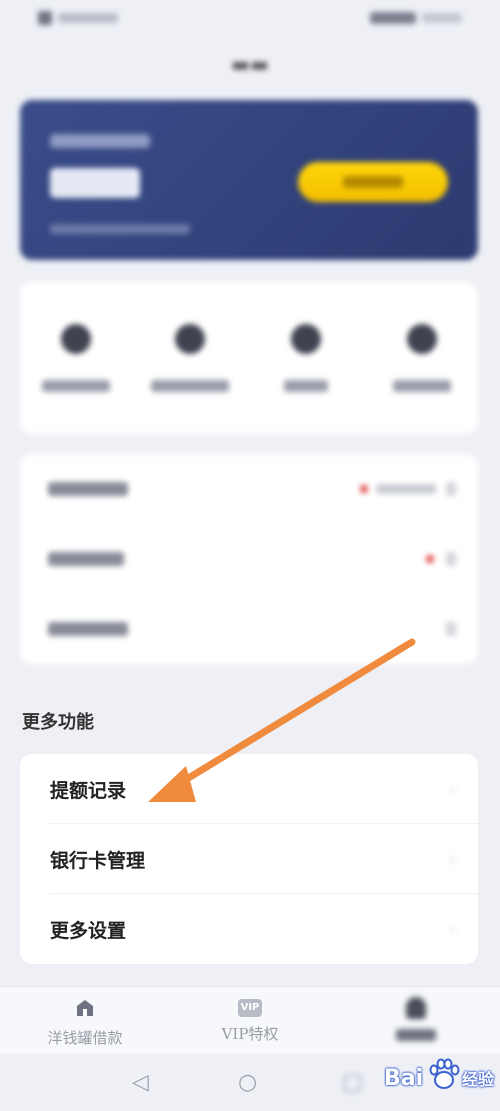 This screenshot has height=1111, width=500. What do you see at coordinates (430, 559) in the screenshot?
I see `account-row-2-dot` at bounding box center [430, 559].